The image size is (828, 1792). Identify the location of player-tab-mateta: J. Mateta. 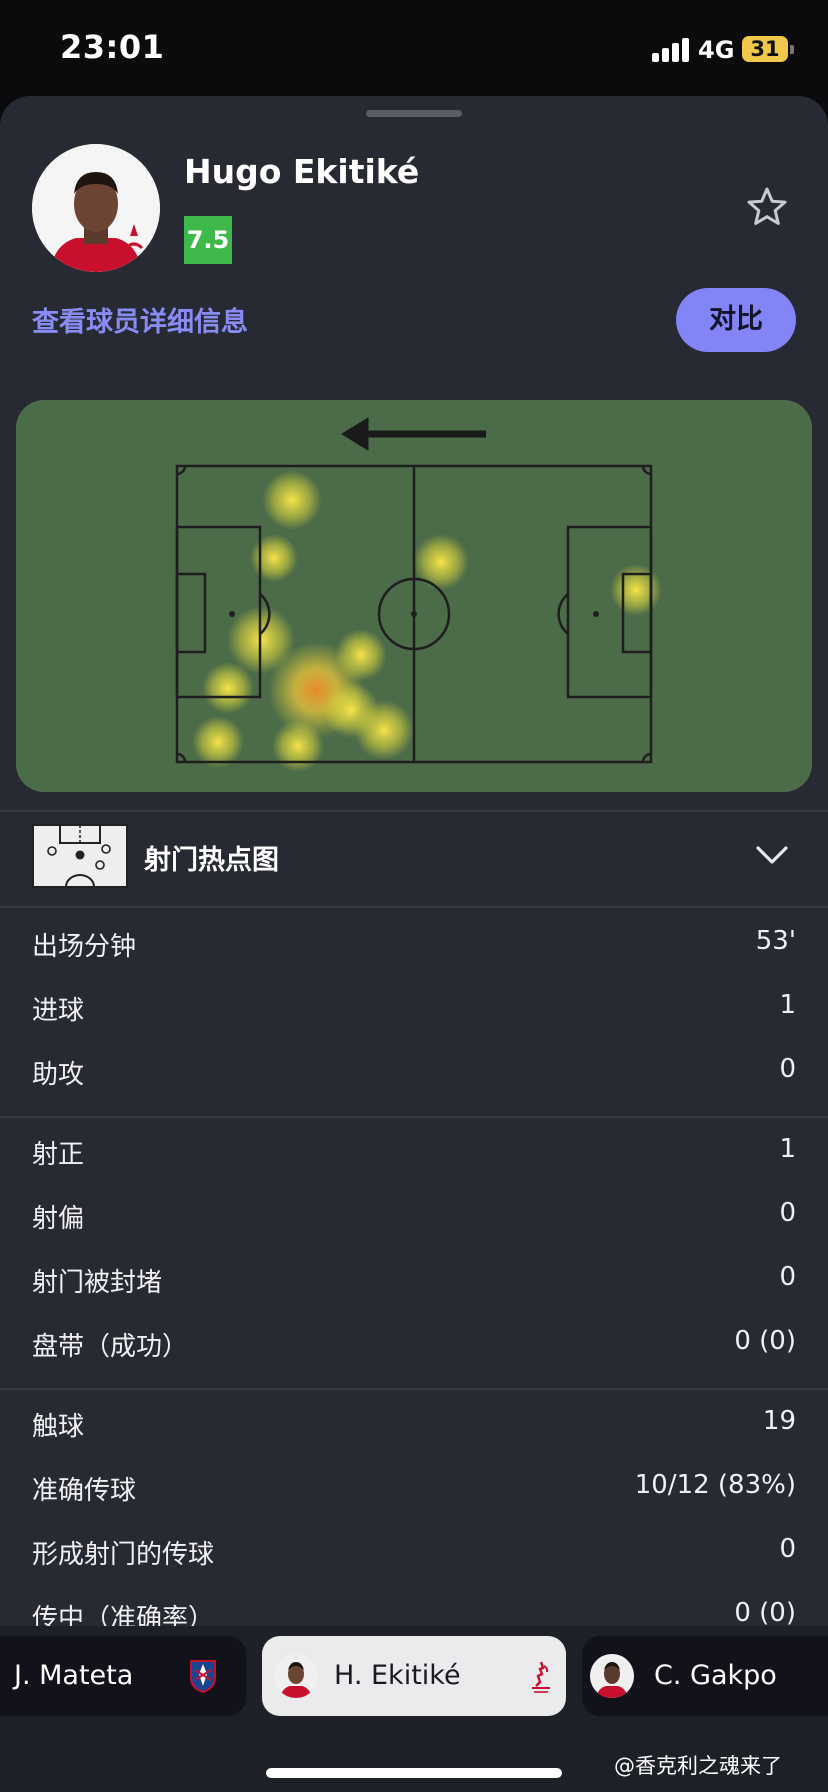
(123, 1676).